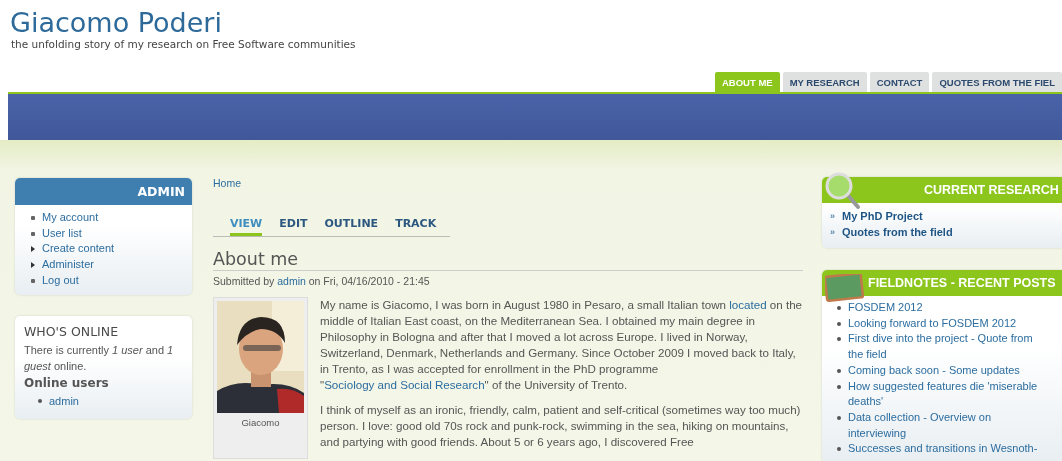  Describe the element at coordinates (748, 304) in the screenshot. I see `inline-link: located` at that location.